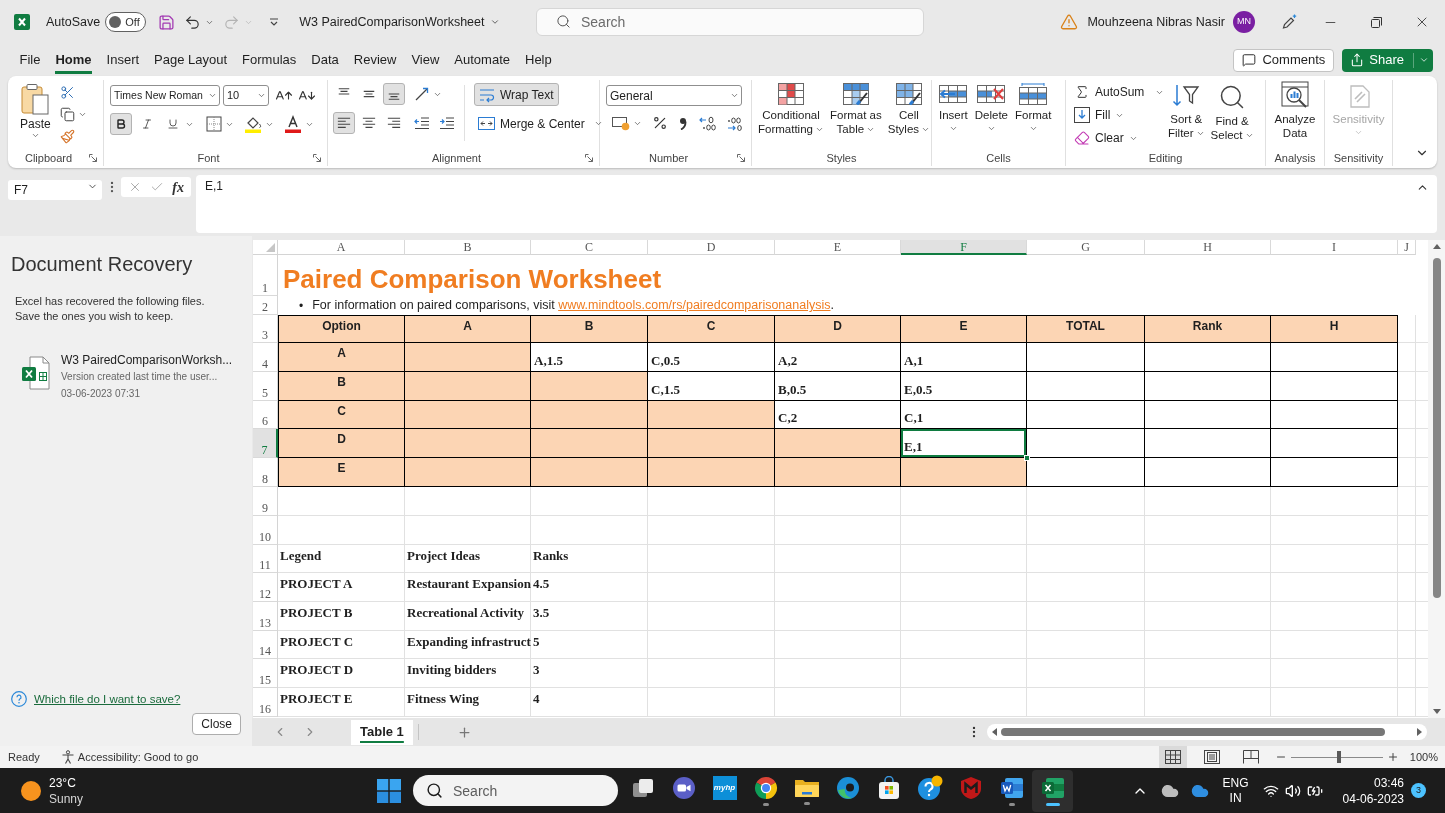 The image size is (1445, 813). Describe the element at coordinates (838, 247) in the screenshot. I see `column-header: E` at that location.